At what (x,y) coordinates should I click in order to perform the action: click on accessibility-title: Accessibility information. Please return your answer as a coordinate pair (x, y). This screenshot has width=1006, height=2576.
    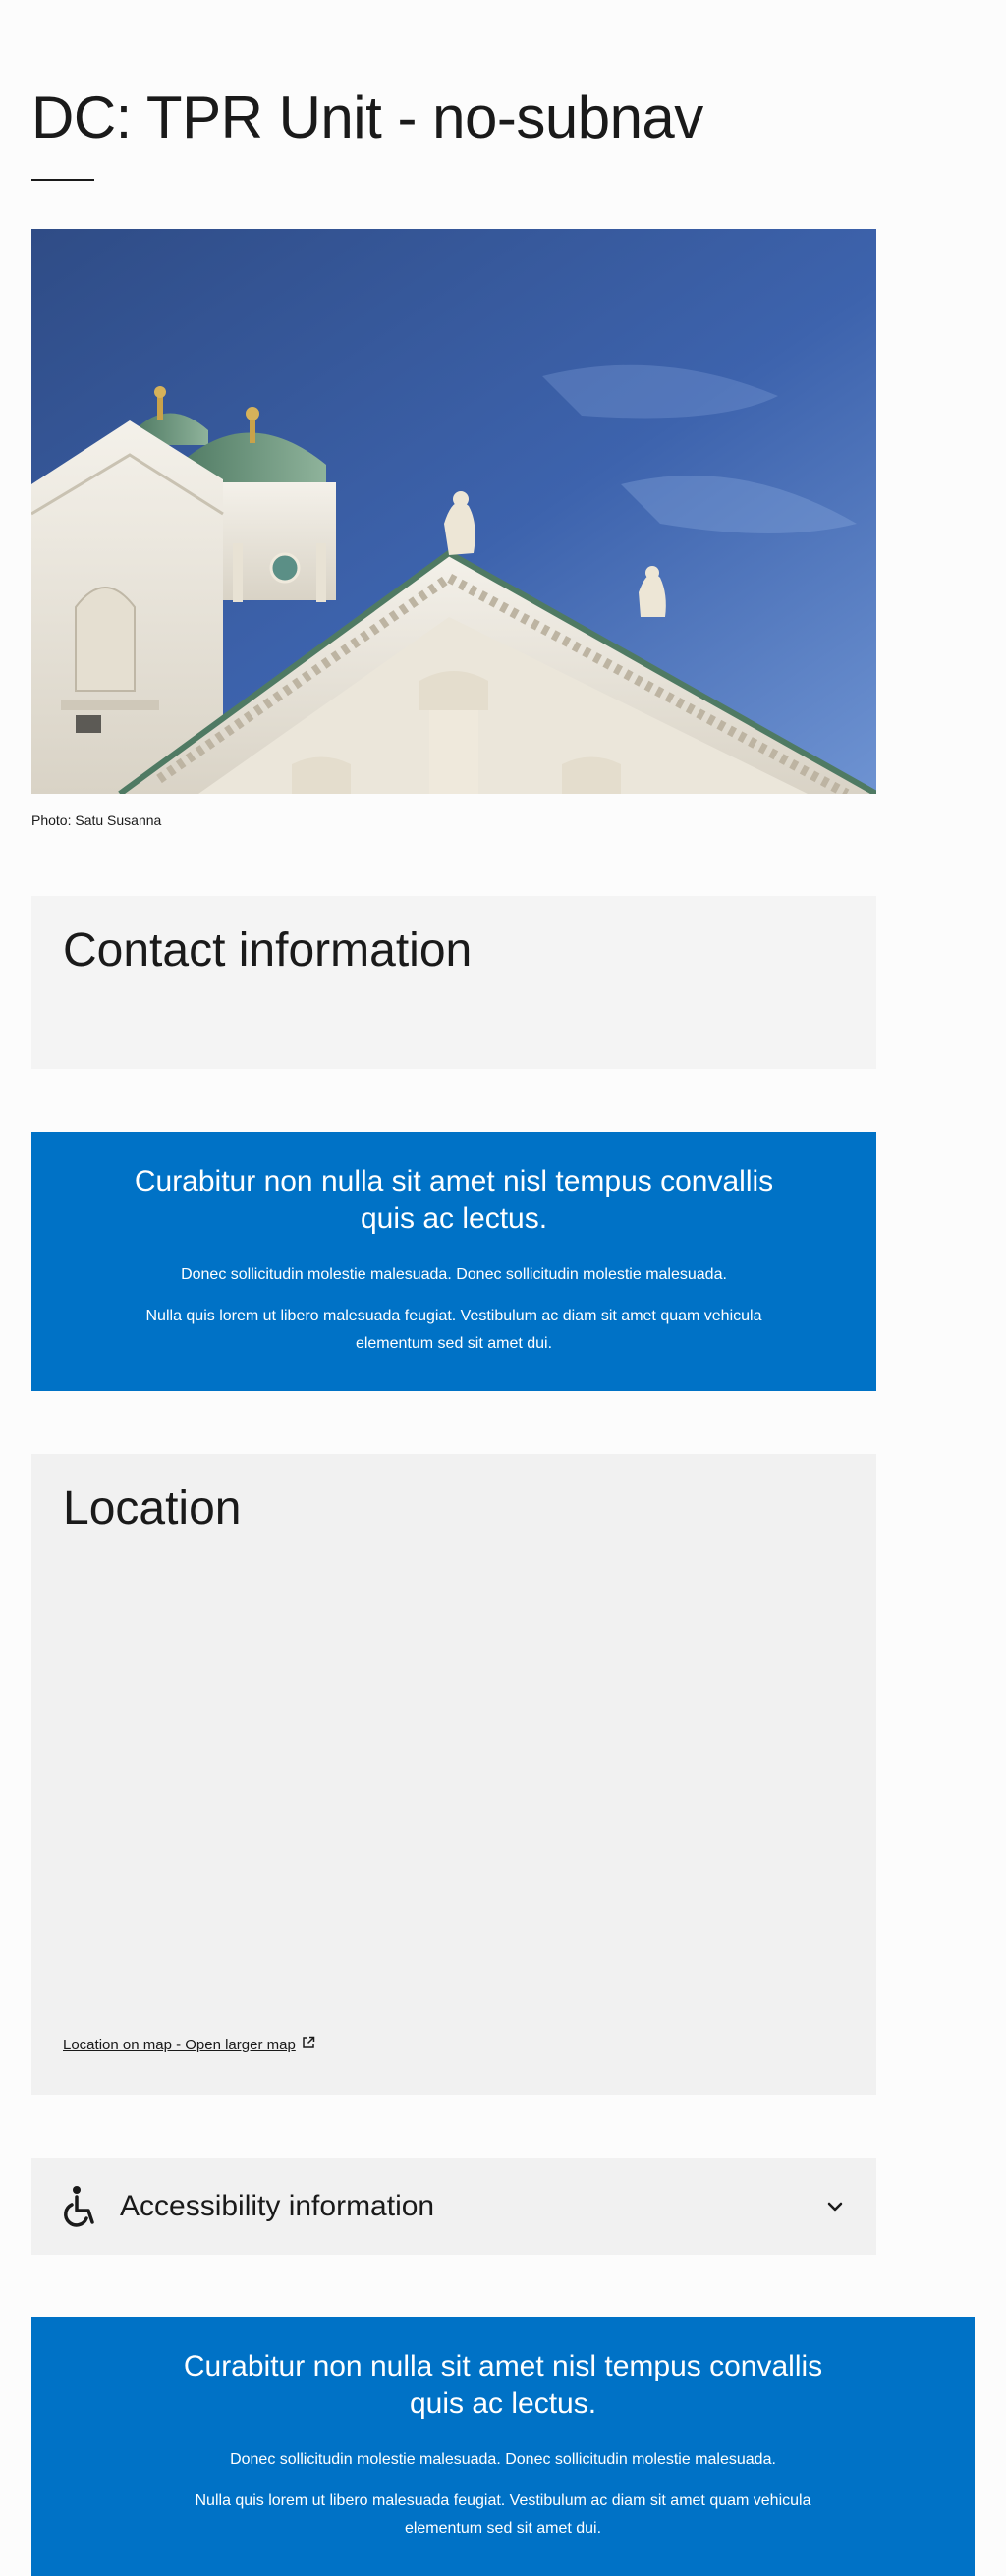
    Looking at the image, I should click on (277, 2206).